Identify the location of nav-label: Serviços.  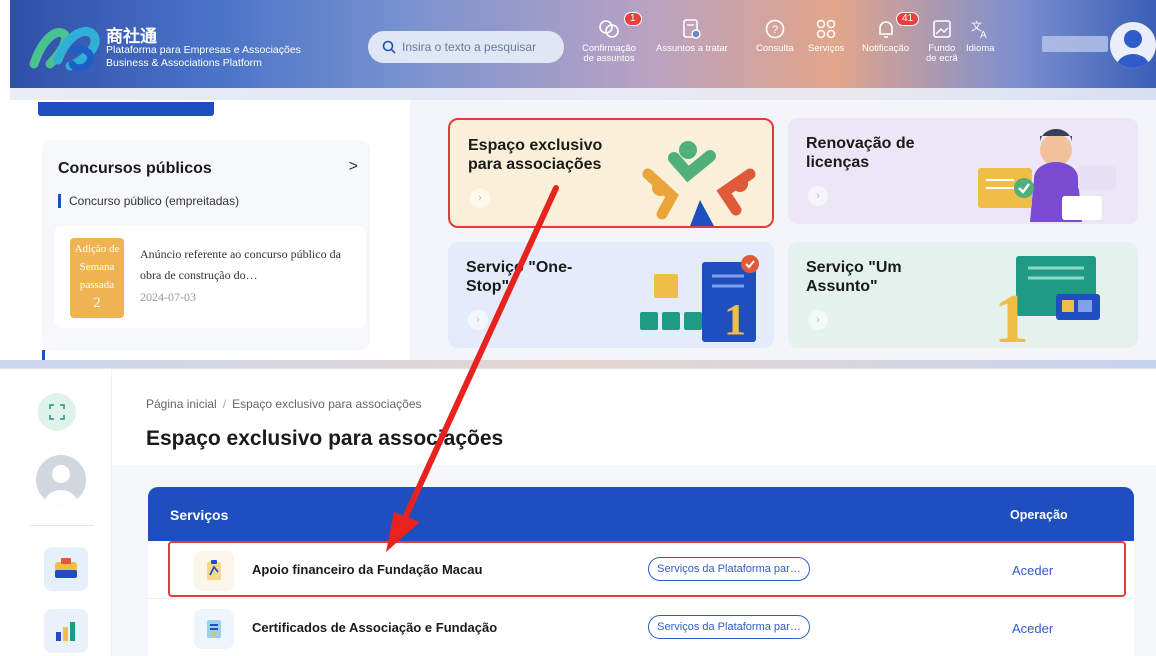
(826, 48).